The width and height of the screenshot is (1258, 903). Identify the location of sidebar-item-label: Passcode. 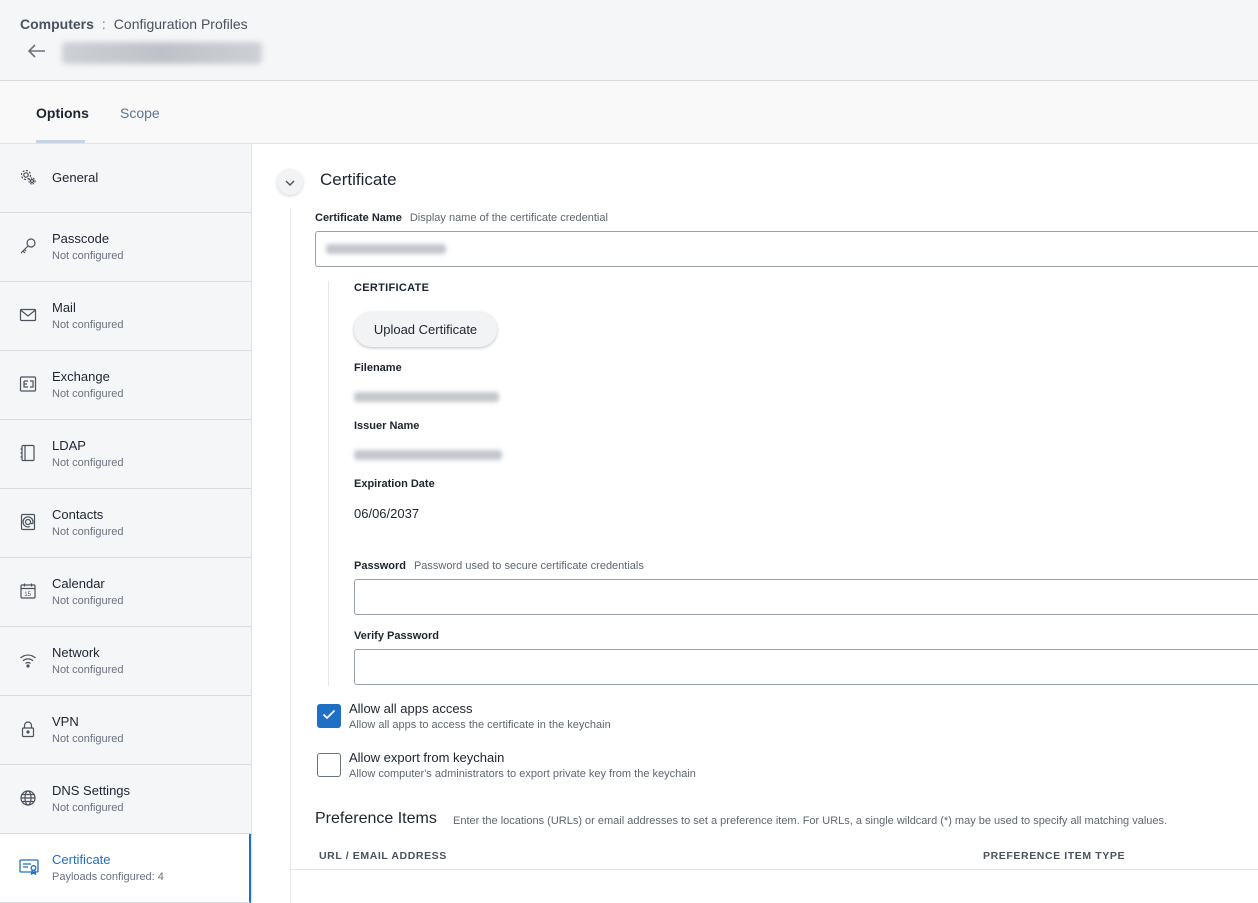
(81, 238).